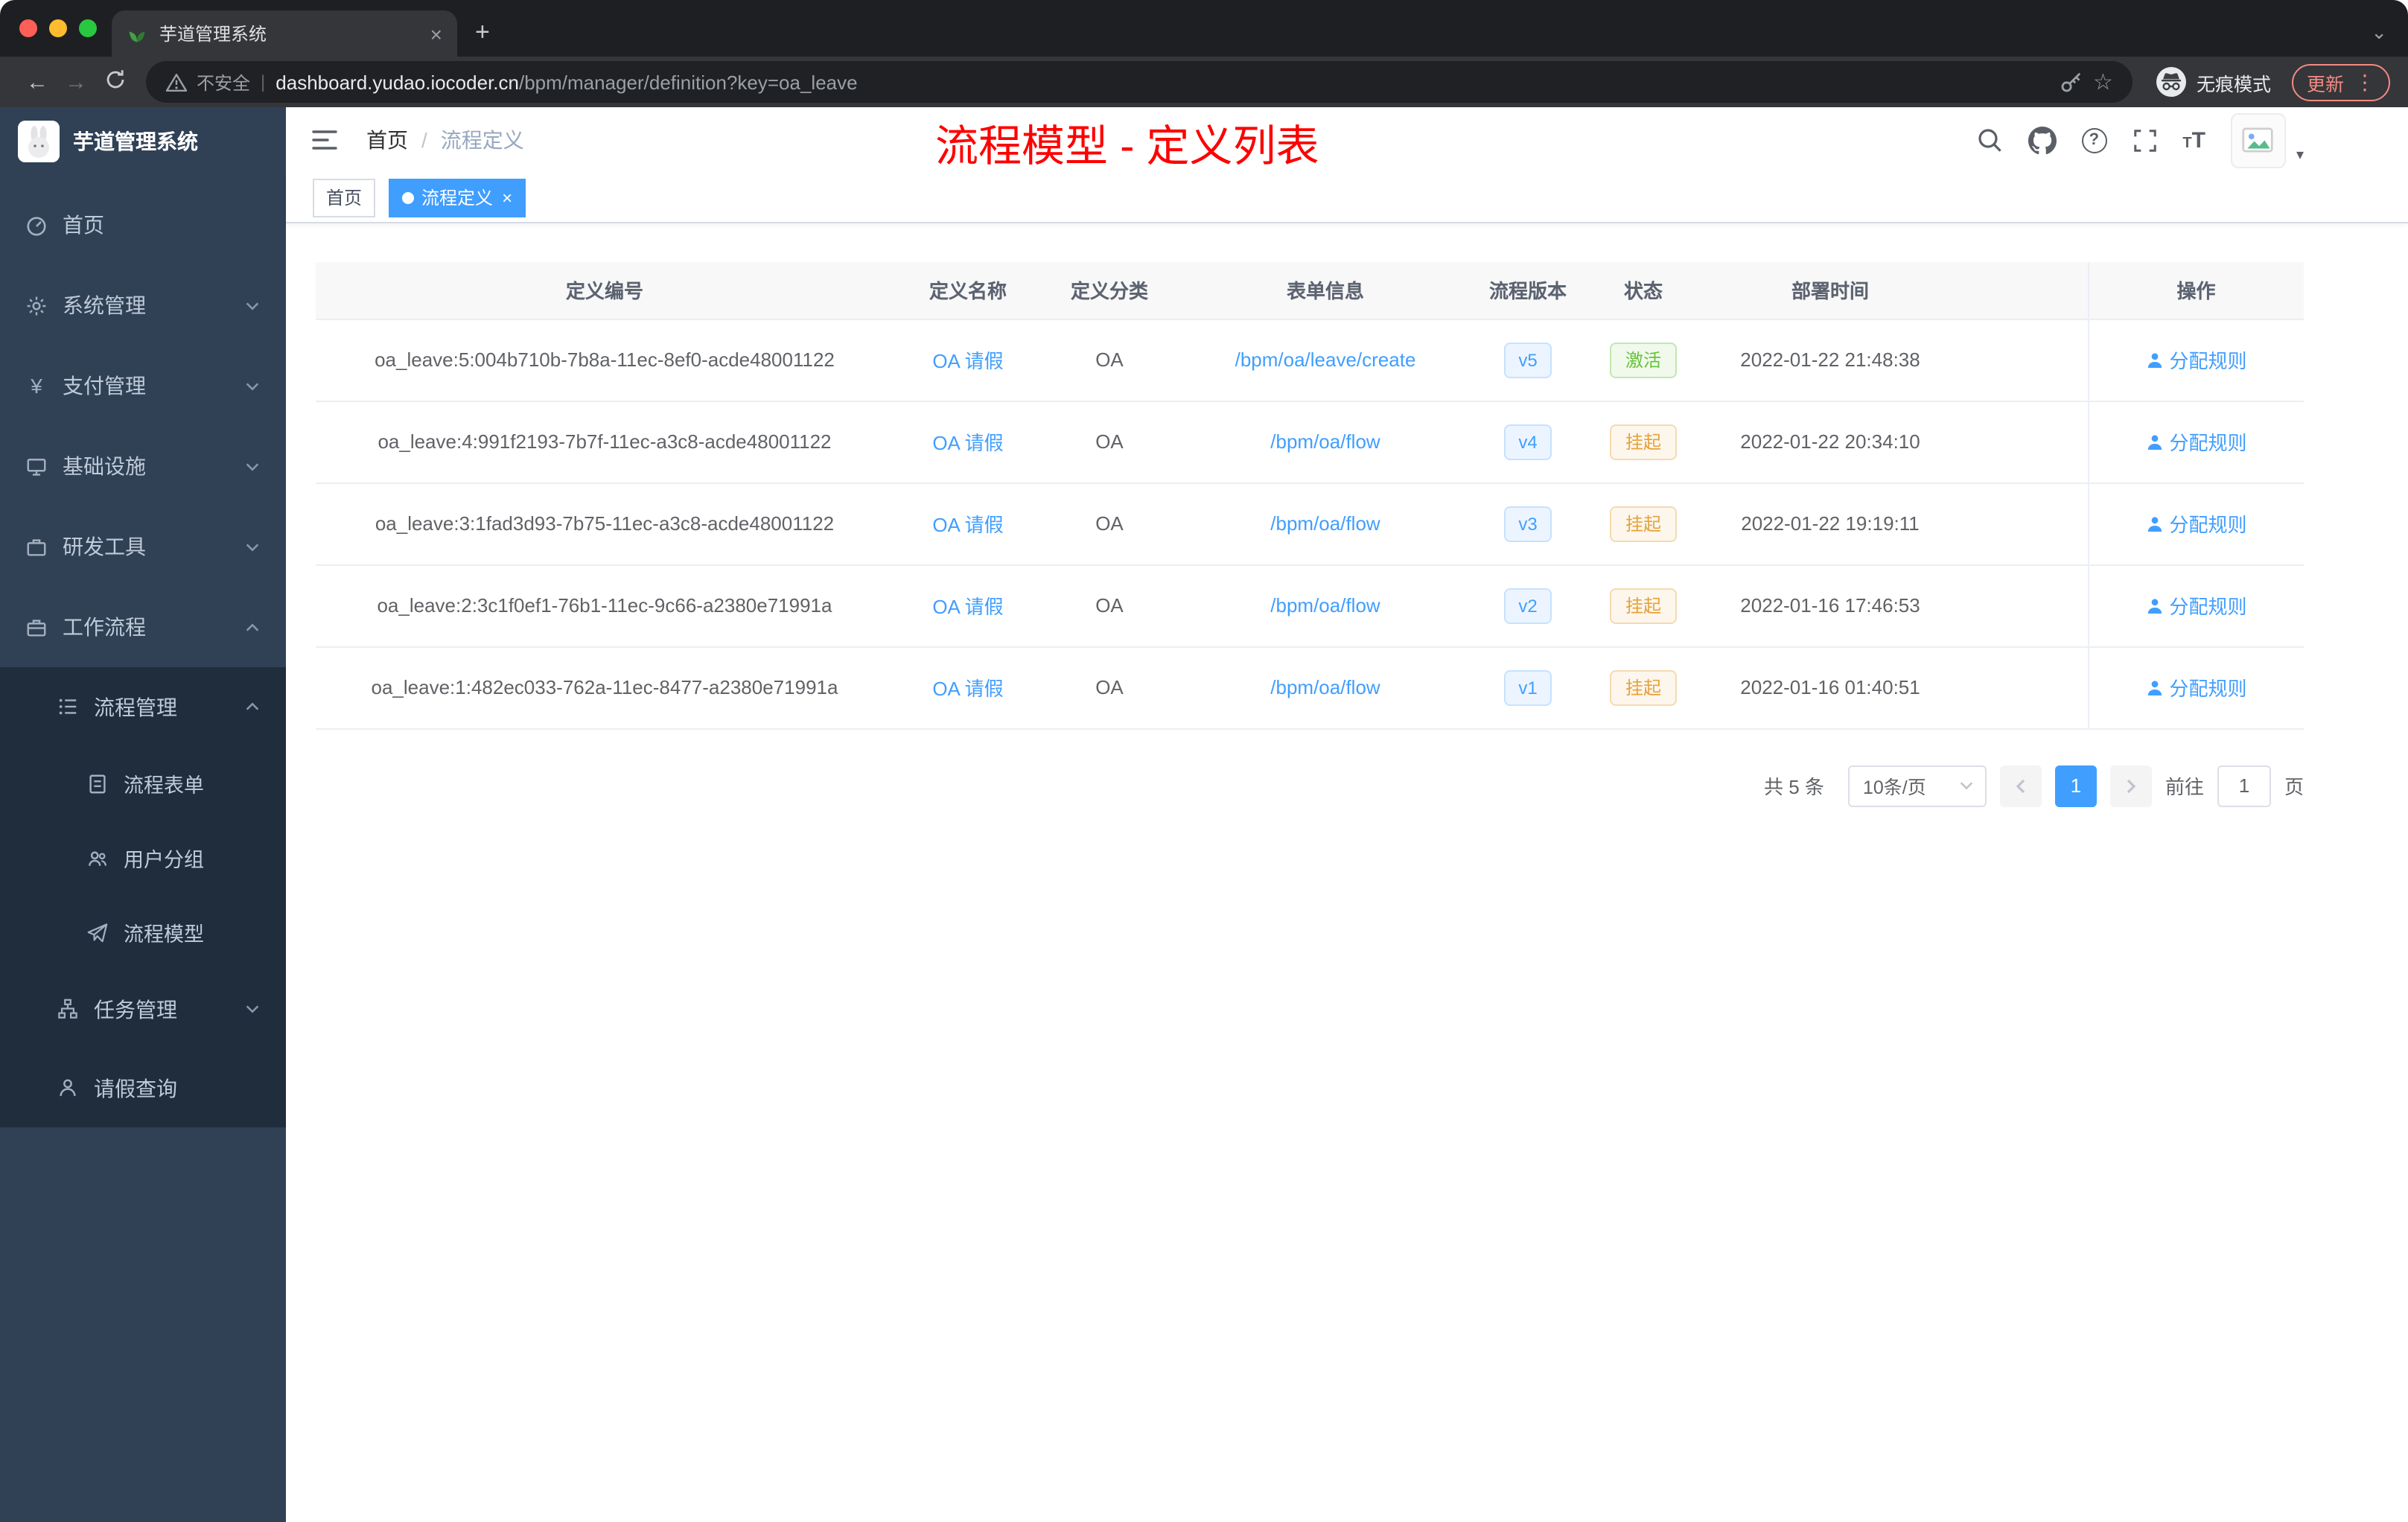 This screenshot has width=2408, height=1522. I want to click on bookmark-star-icon: ☆, so click(2103, 82).